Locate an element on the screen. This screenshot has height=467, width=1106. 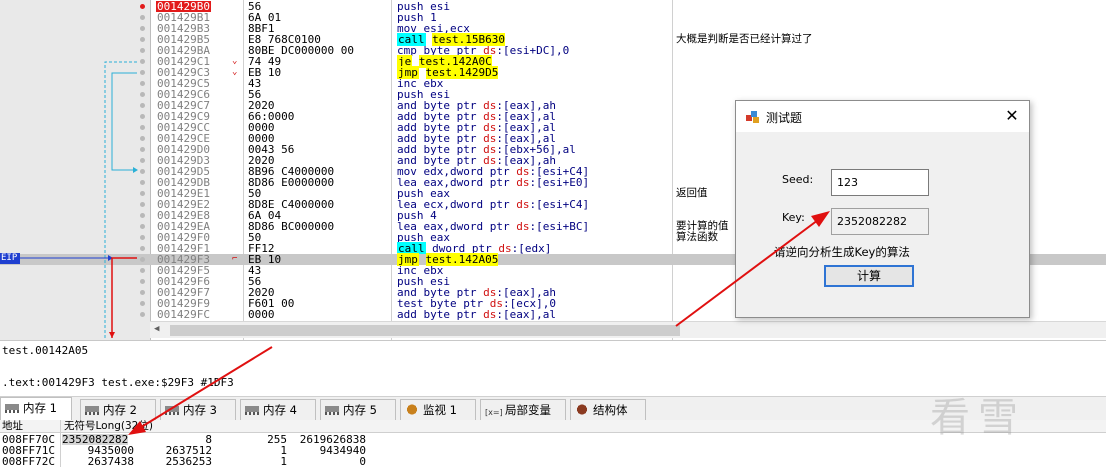
instruction-text: add byte ptr ds:[eax],al is located at coordinates (476, 314).